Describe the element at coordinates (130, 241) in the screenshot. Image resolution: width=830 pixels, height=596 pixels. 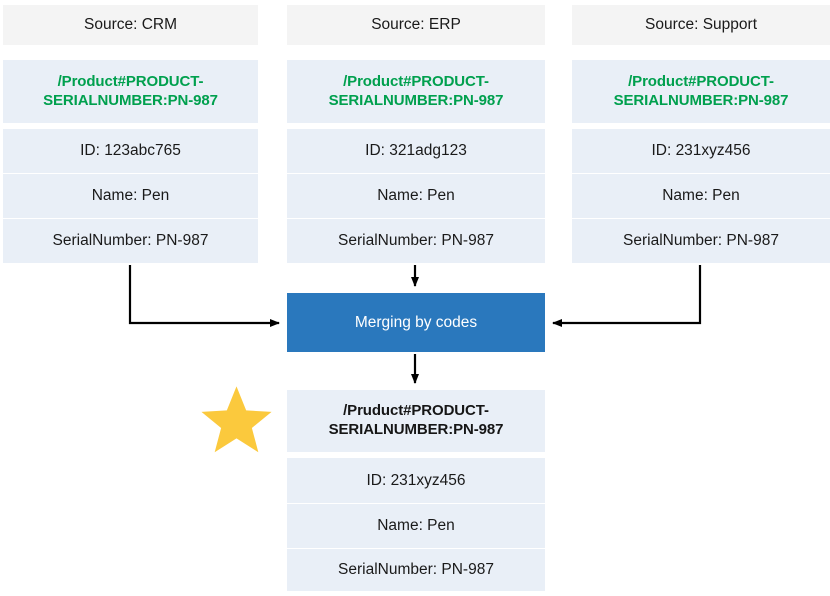
I see `source-crm-serial: SerialNumber: PN-987` at that location.